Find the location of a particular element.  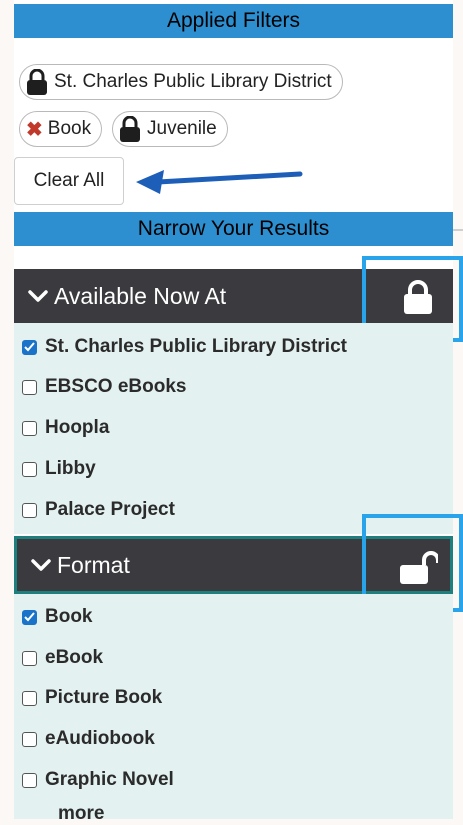

option-label: Hoopla is located at coordinates (77, 427).